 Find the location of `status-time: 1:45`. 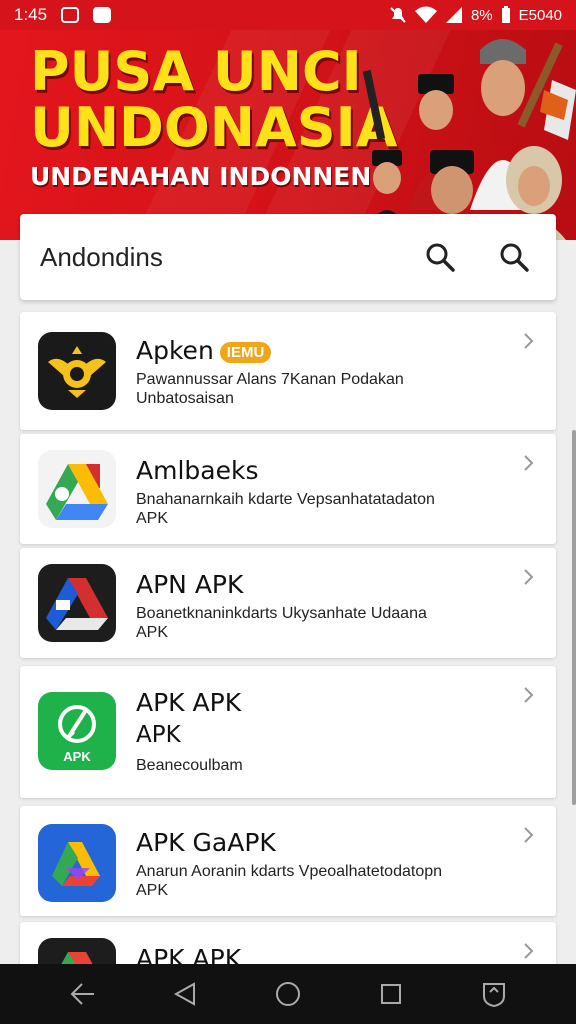

status-time: 1:45 is located at coordinates (31, 14).